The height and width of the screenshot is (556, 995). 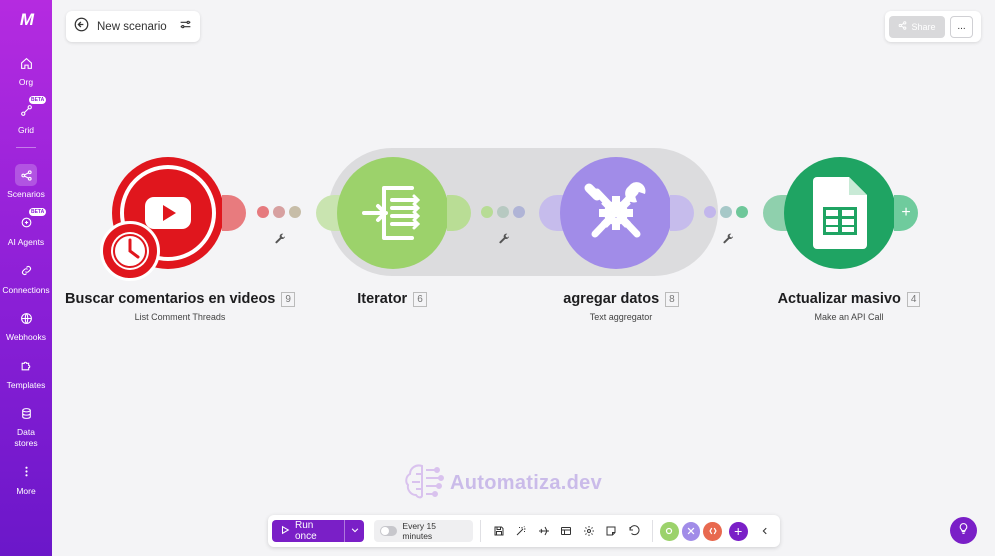 I want to click on sidebar-item-templates: Templates, so click(x=26, y=373).